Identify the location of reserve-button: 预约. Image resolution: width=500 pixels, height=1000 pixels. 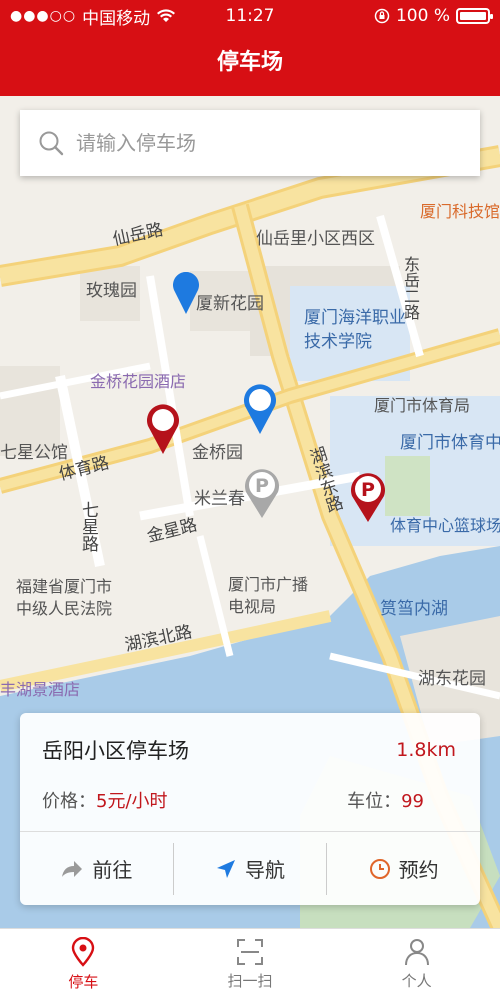
(403, 868).